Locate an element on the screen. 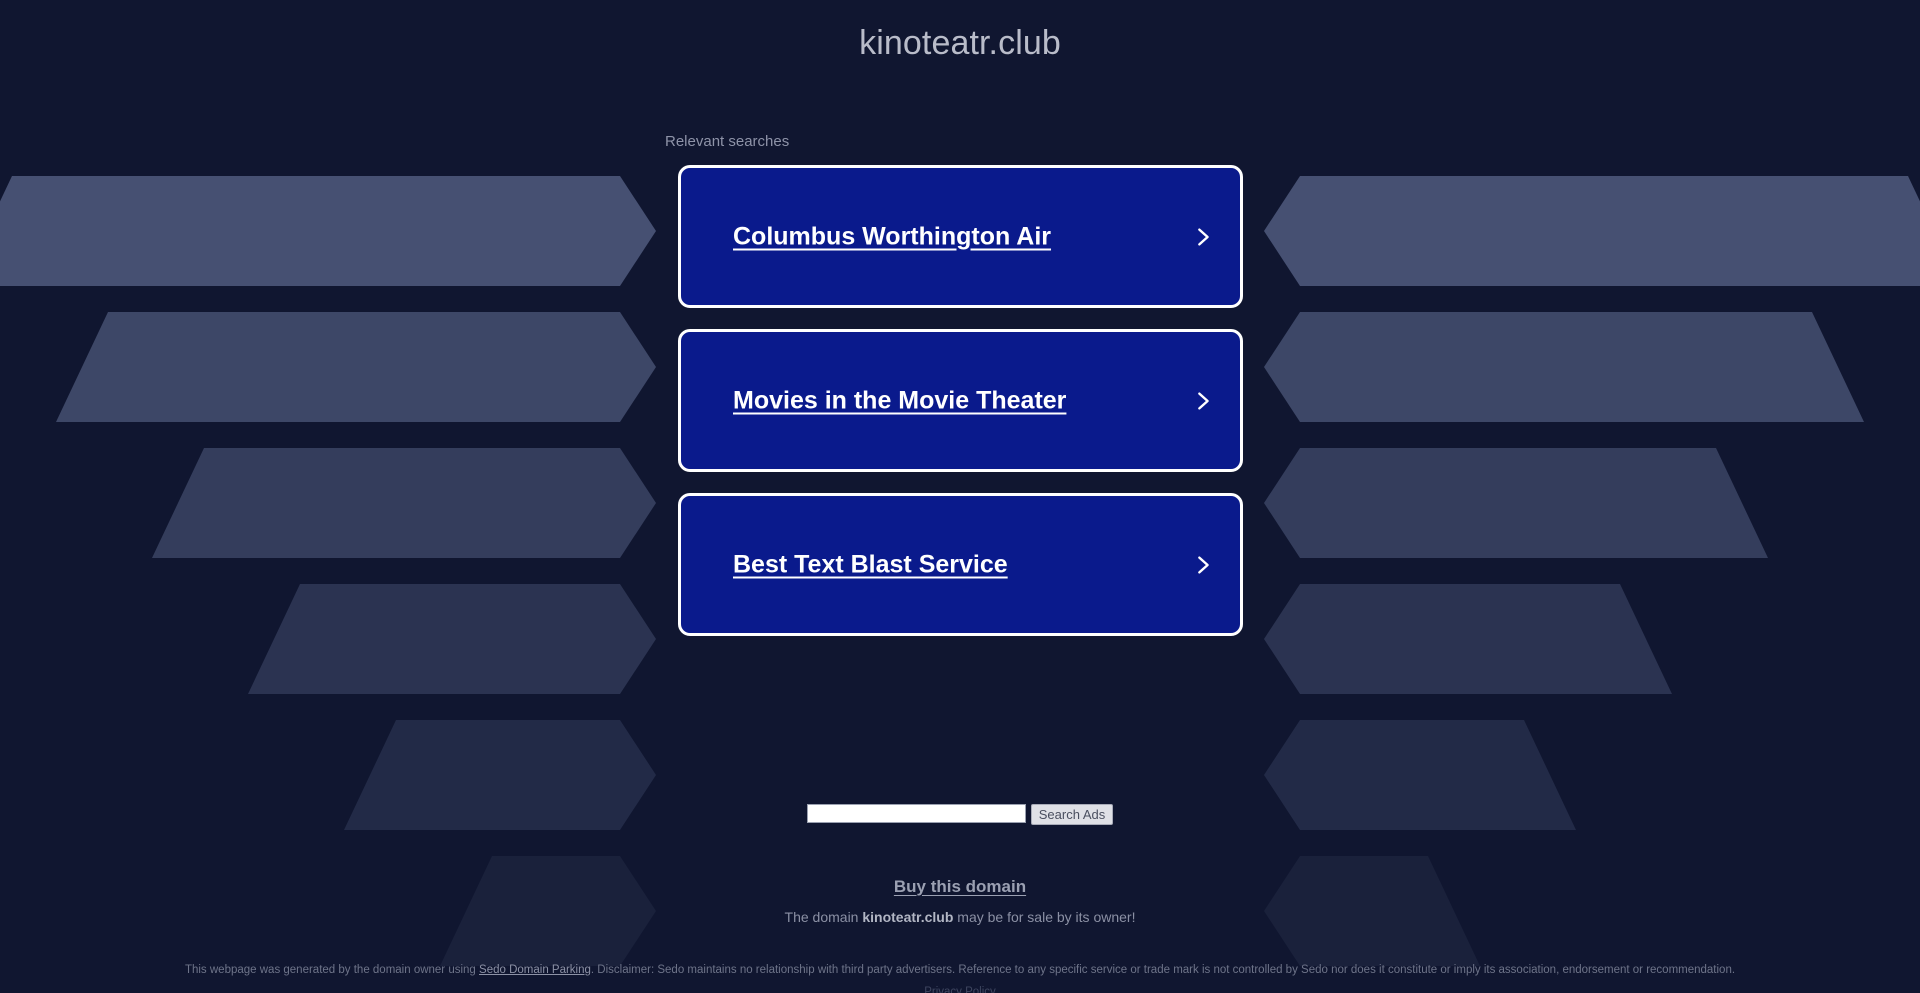 The width and height of the screenshot is (1920, 993). ad-card-2: Movies in the Movie Theater is located at coordinates (960, 400).